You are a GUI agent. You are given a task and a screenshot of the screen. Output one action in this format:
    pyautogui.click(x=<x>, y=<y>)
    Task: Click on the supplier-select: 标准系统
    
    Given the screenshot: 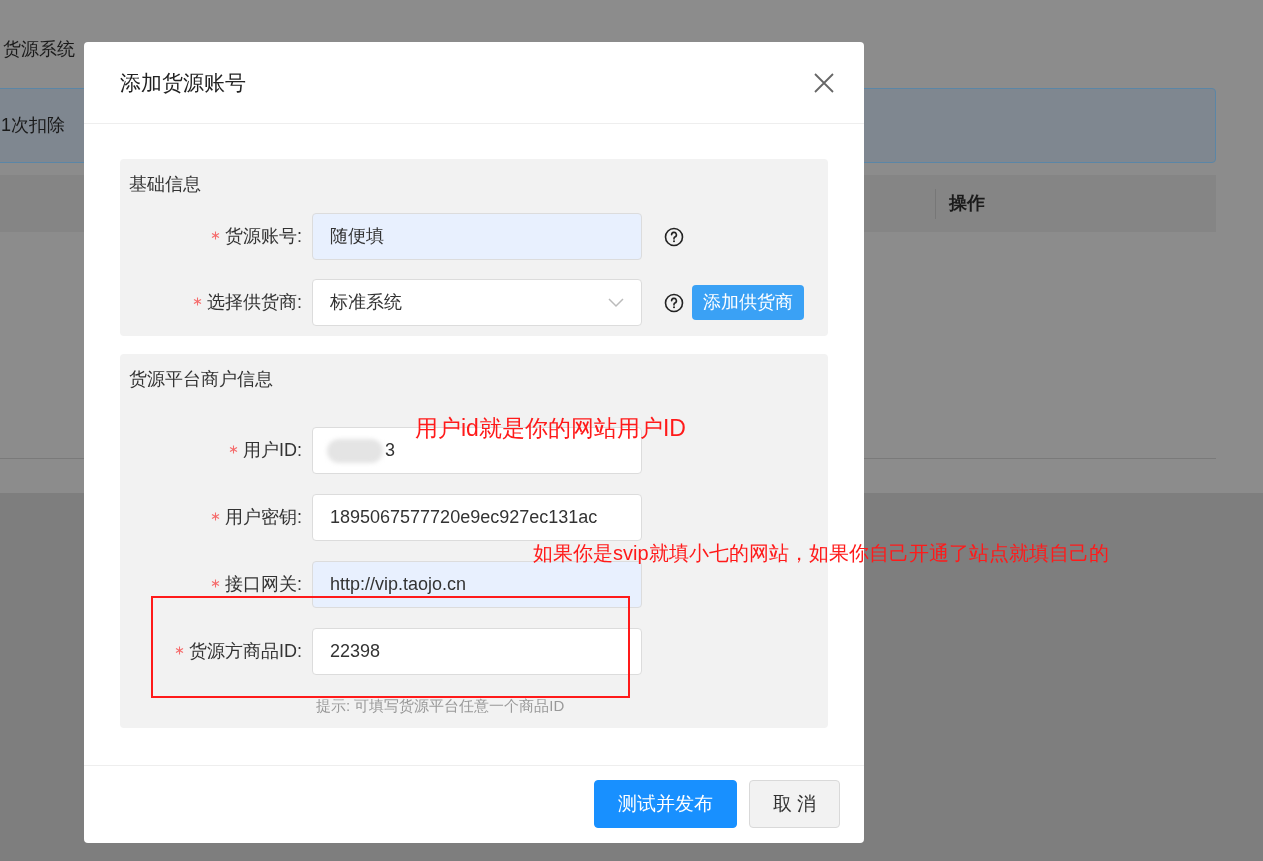 What is the action you would take?
    pyautogui.click(x=477, y=302)
    